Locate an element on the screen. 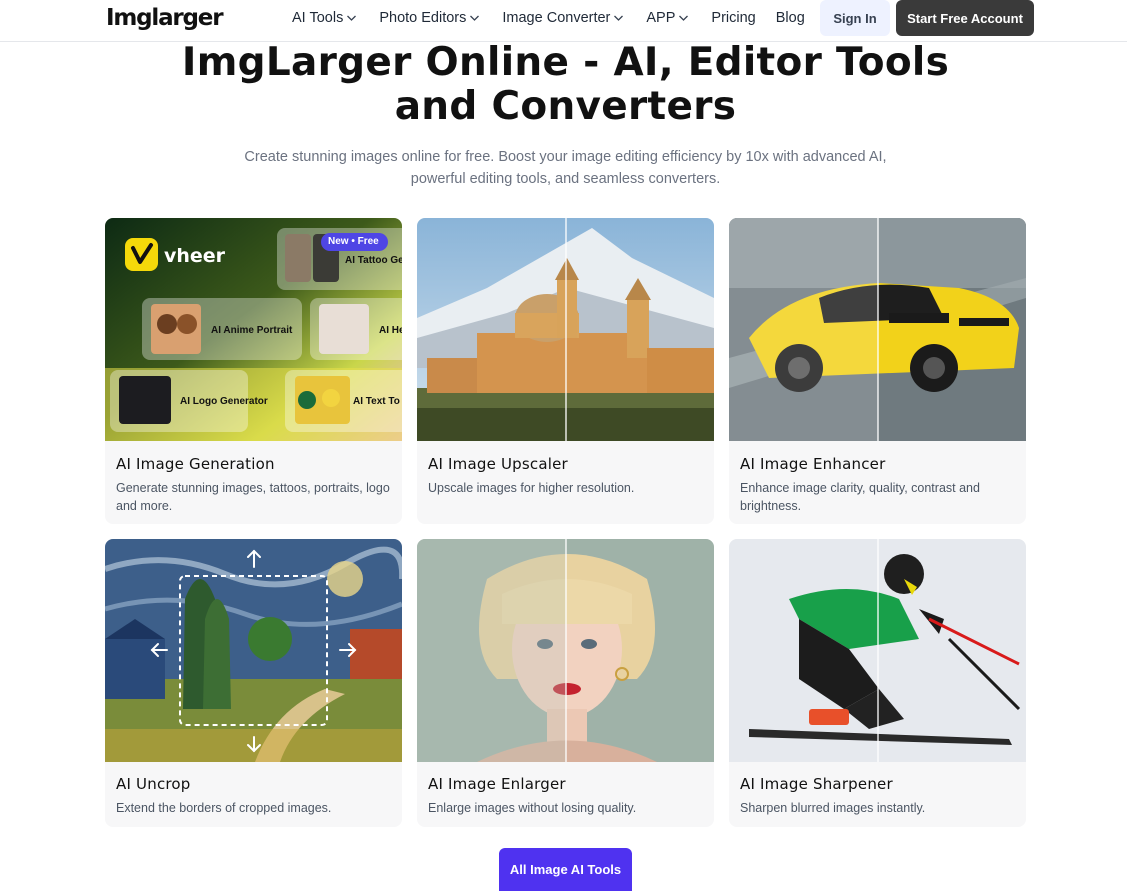  sign-in-button: Sign In is located at coordinates (855, 18).